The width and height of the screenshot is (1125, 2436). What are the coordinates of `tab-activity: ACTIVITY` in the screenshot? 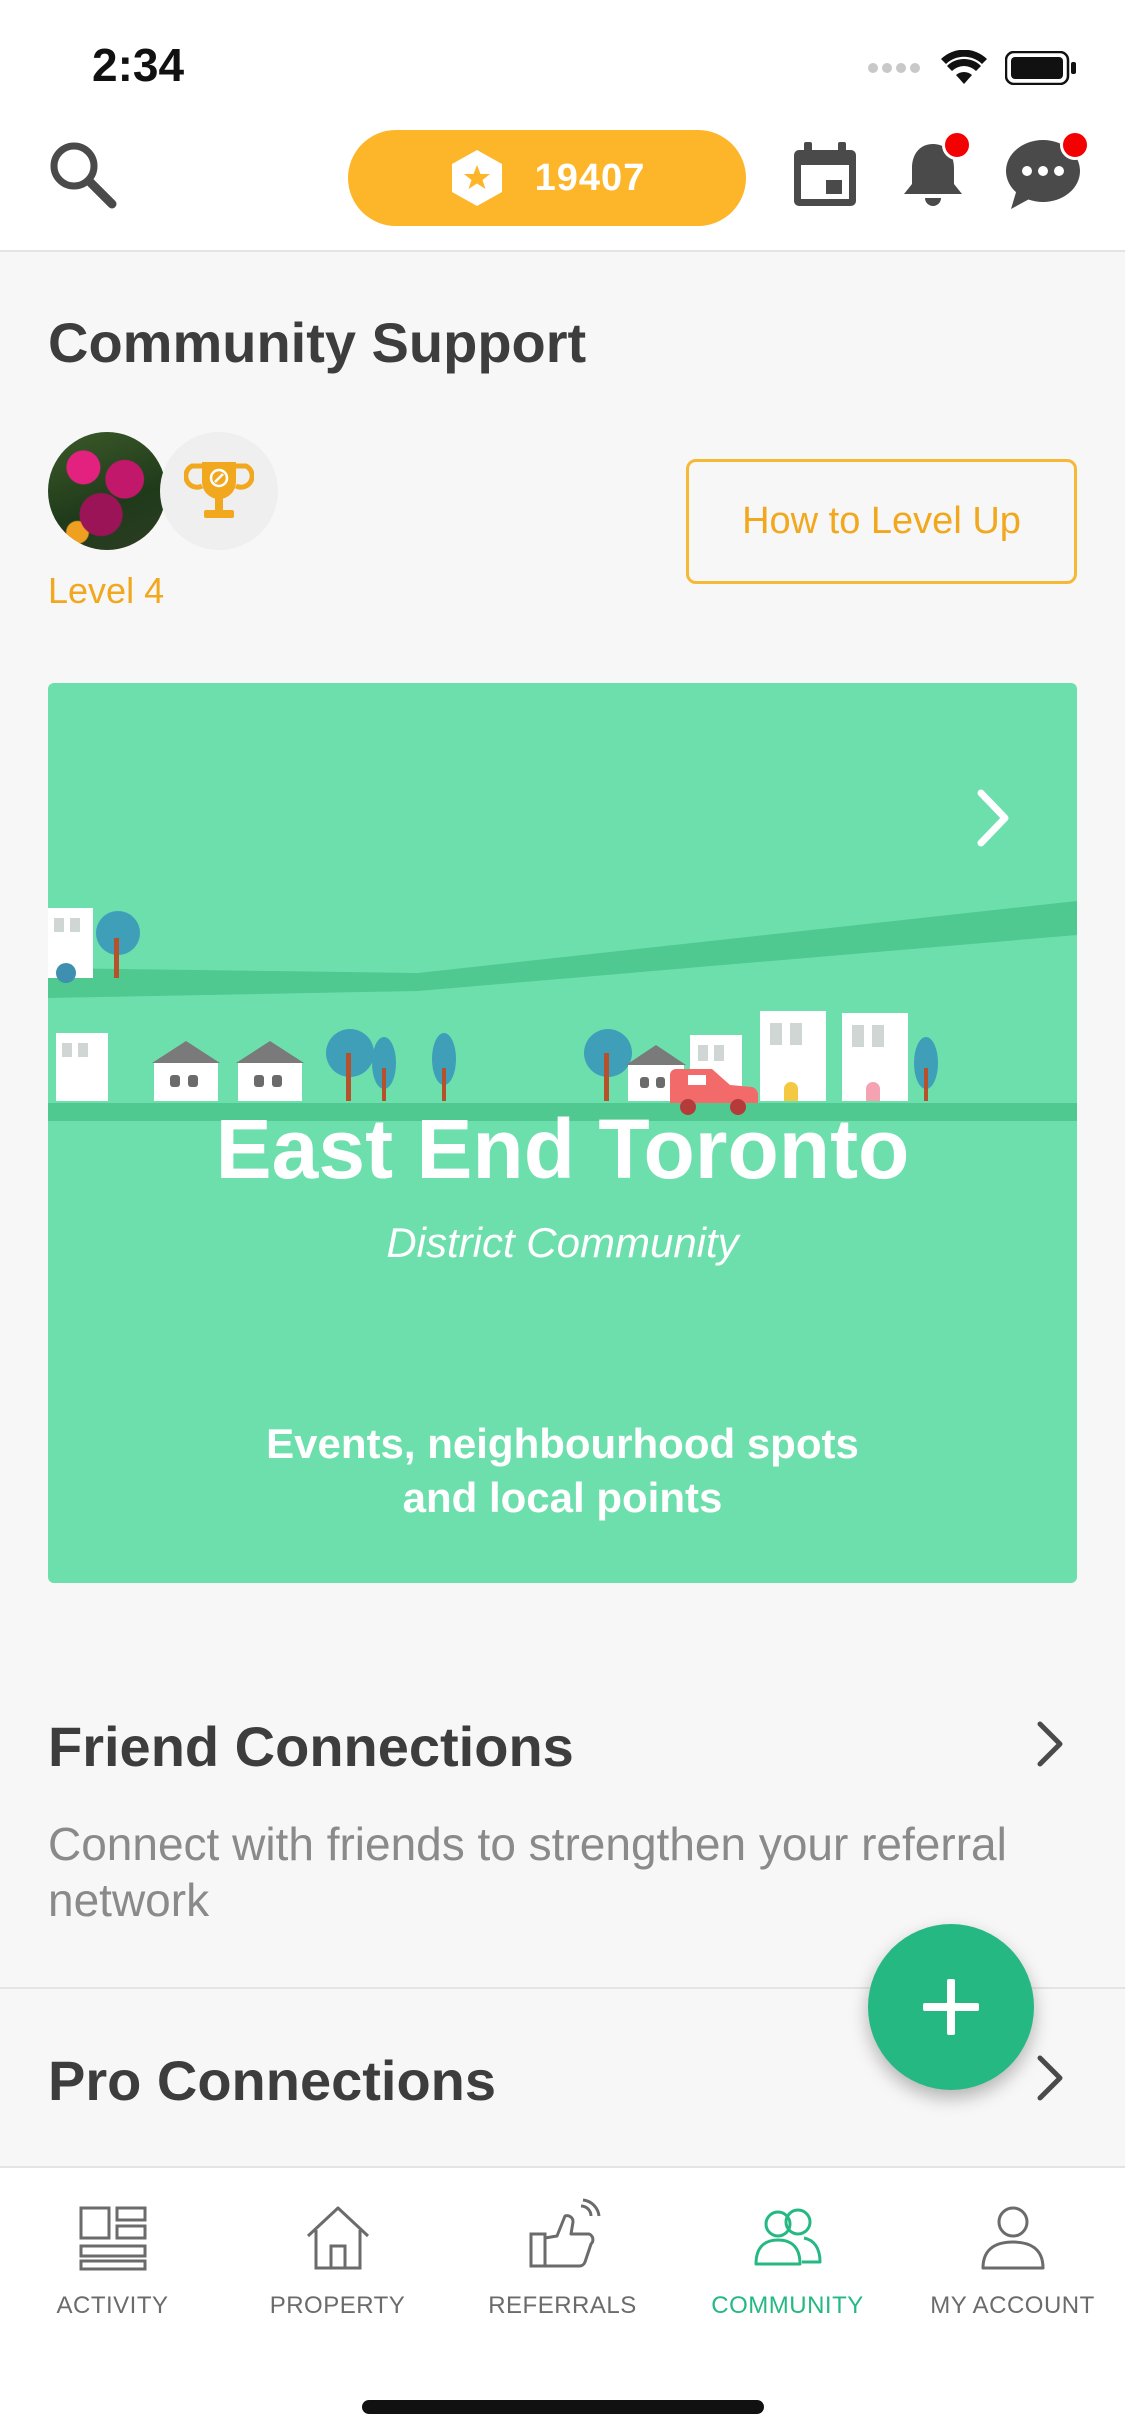 It's located at (112, 2253).